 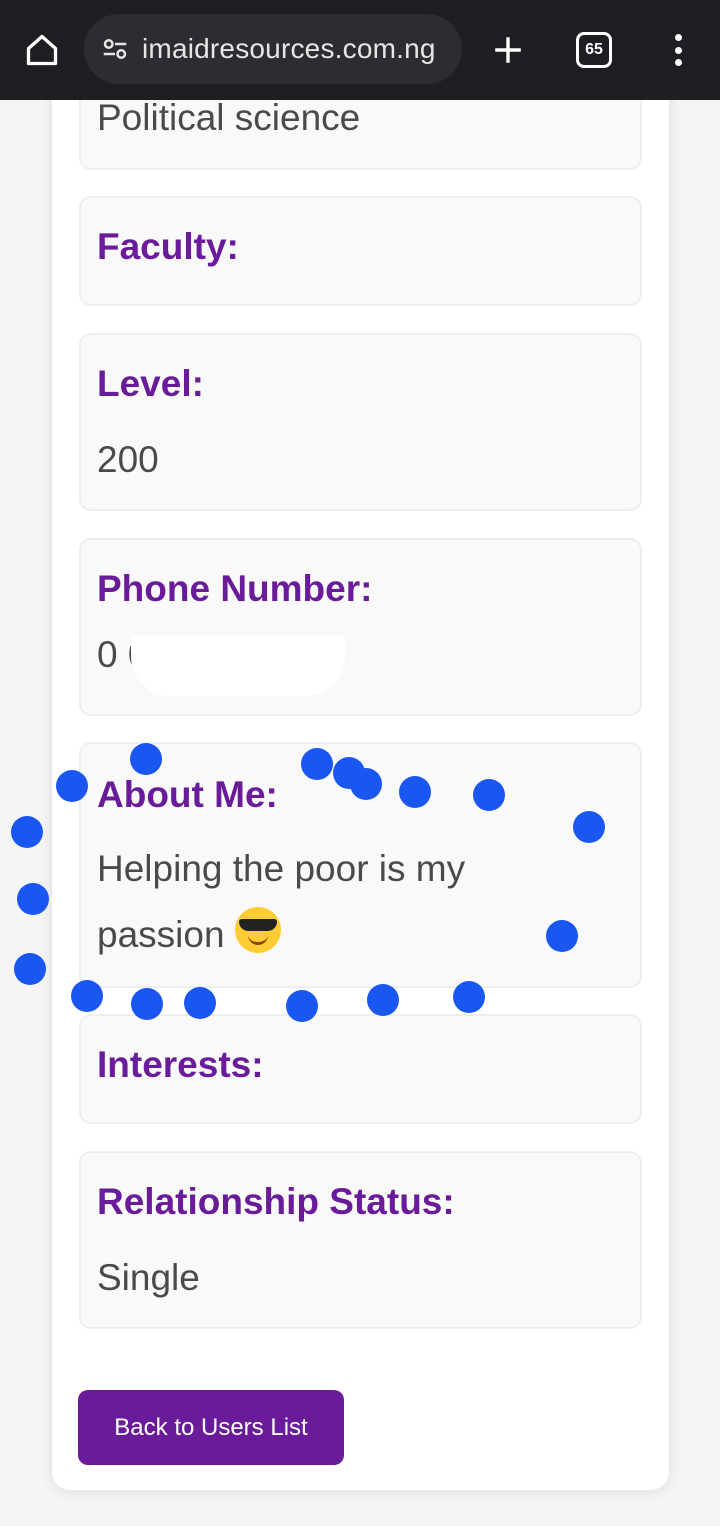 I want to click on interests-field: Interests:, so click(x=360, y=1069).